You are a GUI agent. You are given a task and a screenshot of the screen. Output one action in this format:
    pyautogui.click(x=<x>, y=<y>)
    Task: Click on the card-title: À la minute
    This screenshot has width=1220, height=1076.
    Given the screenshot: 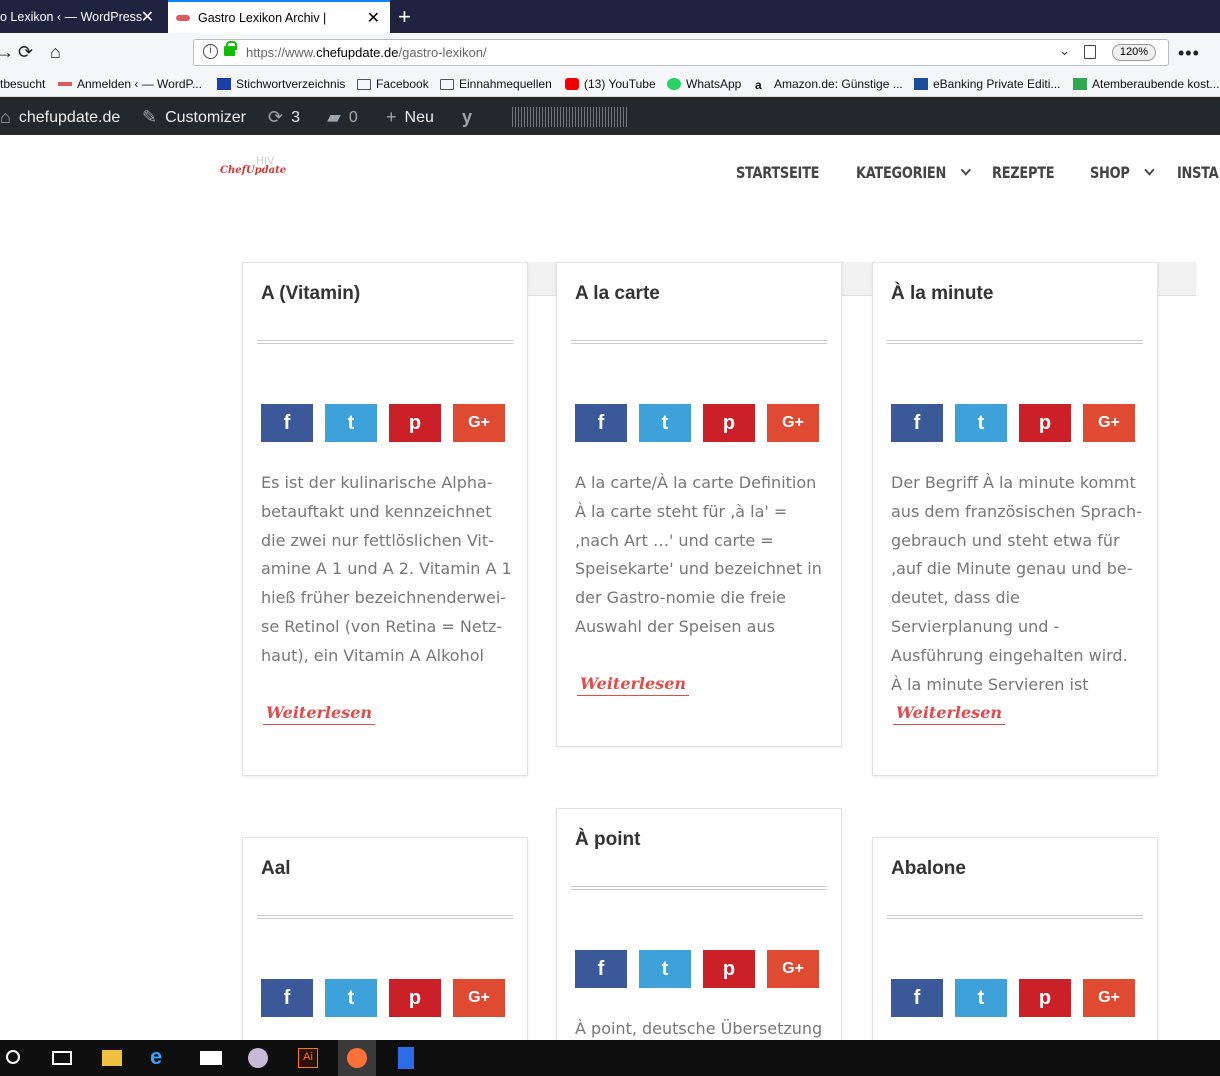 What is the action you would take?
    pyautogui.click(x=942, y=294)
    